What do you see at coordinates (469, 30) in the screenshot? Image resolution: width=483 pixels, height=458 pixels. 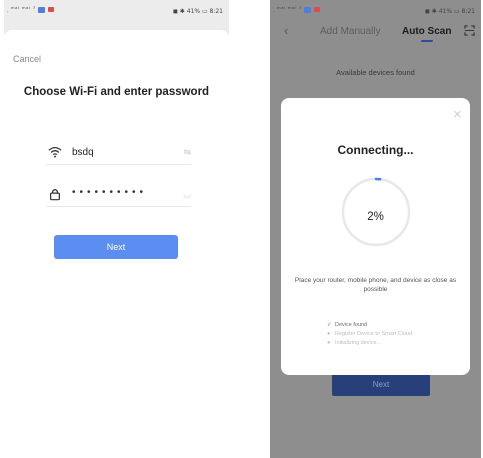 I see `scan-icon` at bounding box center [469, 30].